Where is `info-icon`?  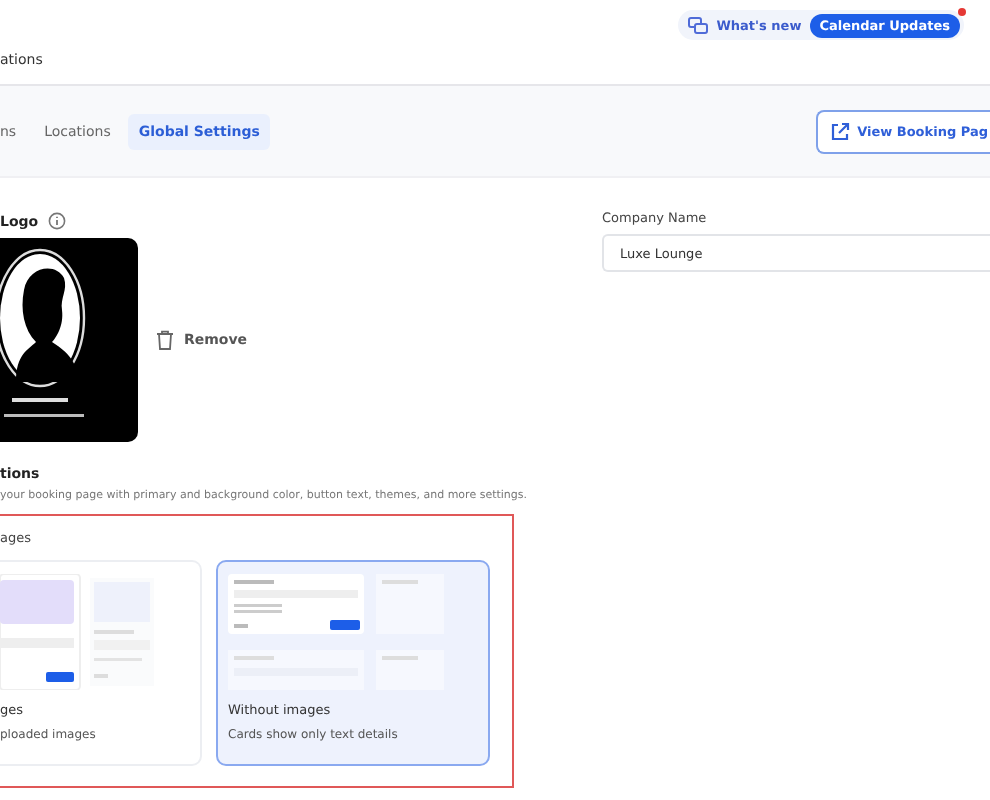
info-icon is located at coordinates (57, 221).